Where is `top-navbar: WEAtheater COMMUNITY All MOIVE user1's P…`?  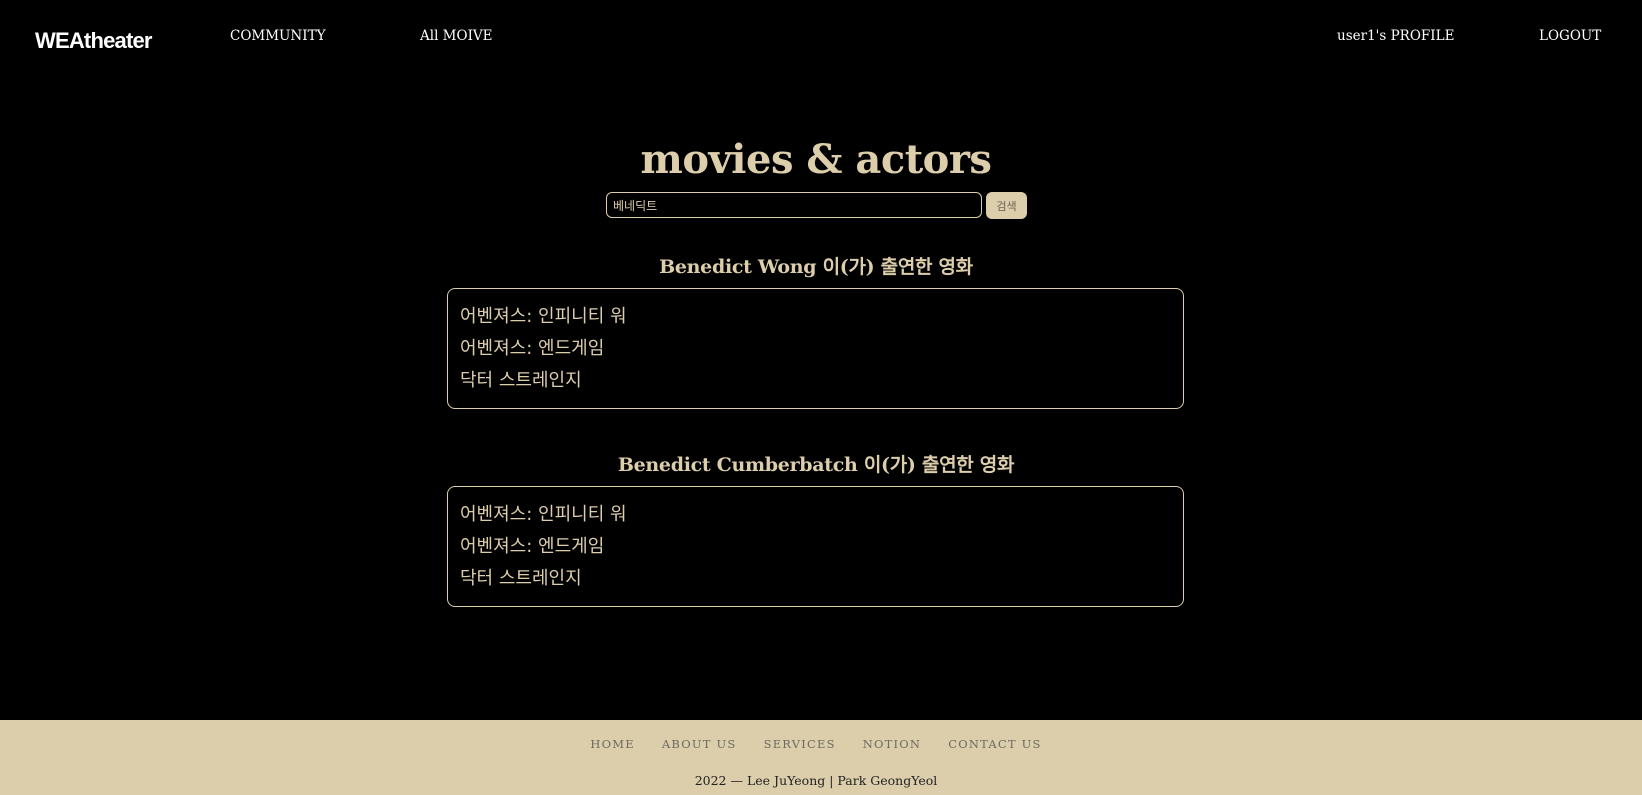 top-navbar: WEAtheater COMMUNITY All MOIVE user1's P… is located at coordinates (821, 40).